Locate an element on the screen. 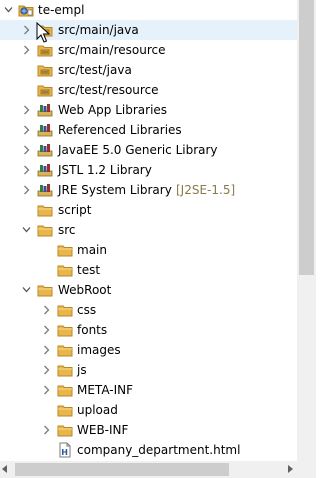  tree-row-web-inf: WEB-INF is located at coordinates (148, 430).